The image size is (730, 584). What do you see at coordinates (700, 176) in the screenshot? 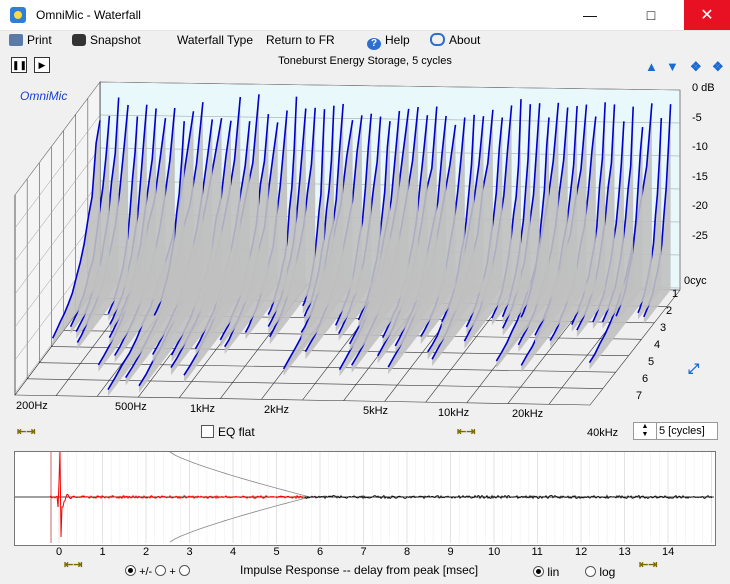
I see `db-tick-label: -15` at bounding box center [700, 176].